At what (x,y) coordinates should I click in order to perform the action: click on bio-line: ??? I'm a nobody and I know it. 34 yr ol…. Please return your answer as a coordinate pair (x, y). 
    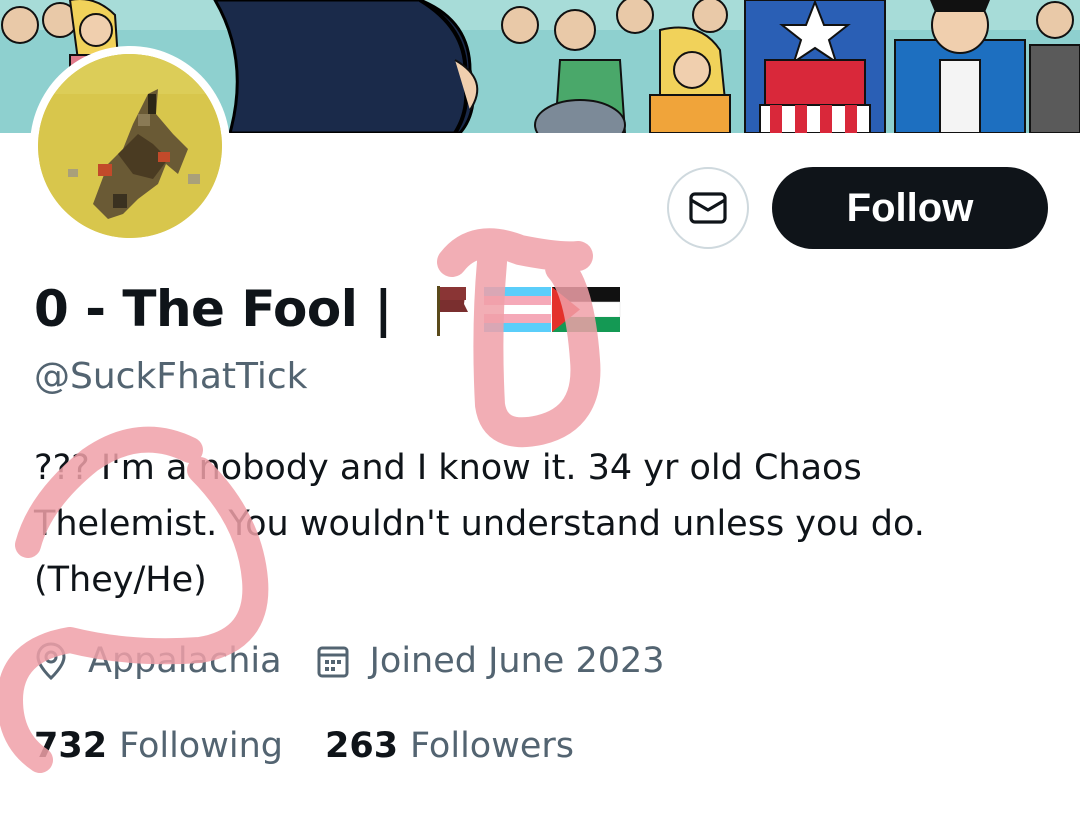
    Looking at the image, I should click on (448, 468).